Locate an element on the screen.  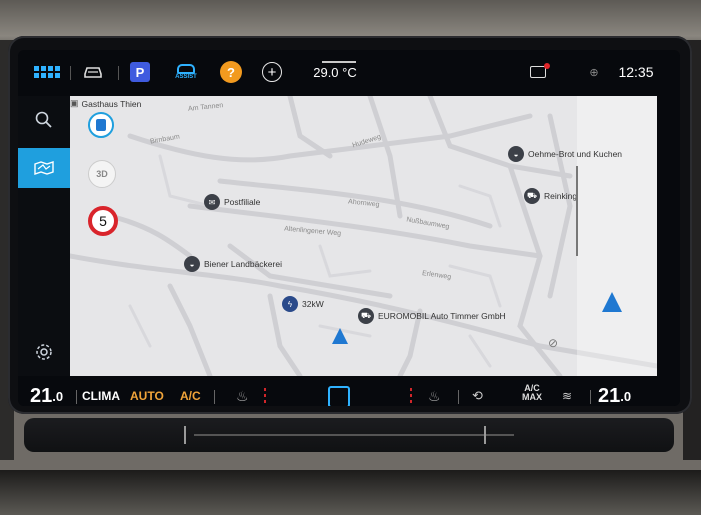
assist-icon: ASSIST is located at coordinates (186, 72).